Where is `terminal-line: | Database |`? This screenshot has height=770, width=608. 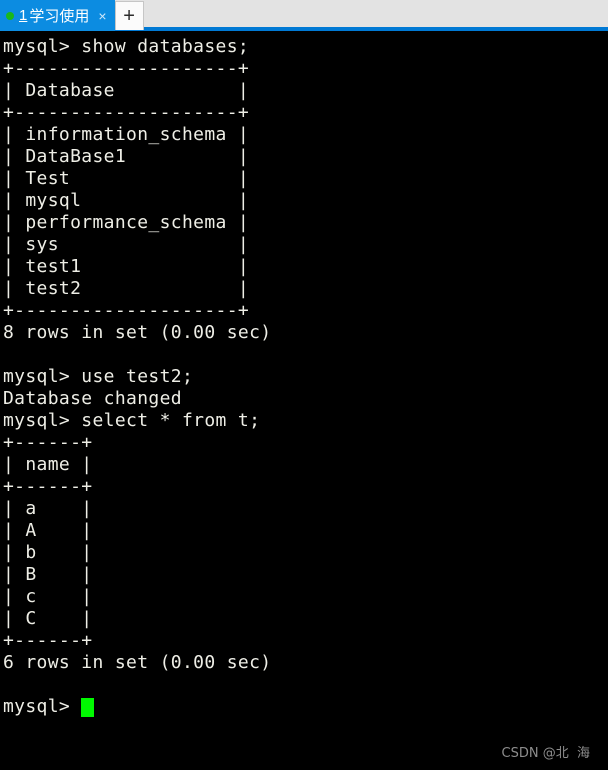 terminal-line: | Database | is located at coordinates (126, 90).